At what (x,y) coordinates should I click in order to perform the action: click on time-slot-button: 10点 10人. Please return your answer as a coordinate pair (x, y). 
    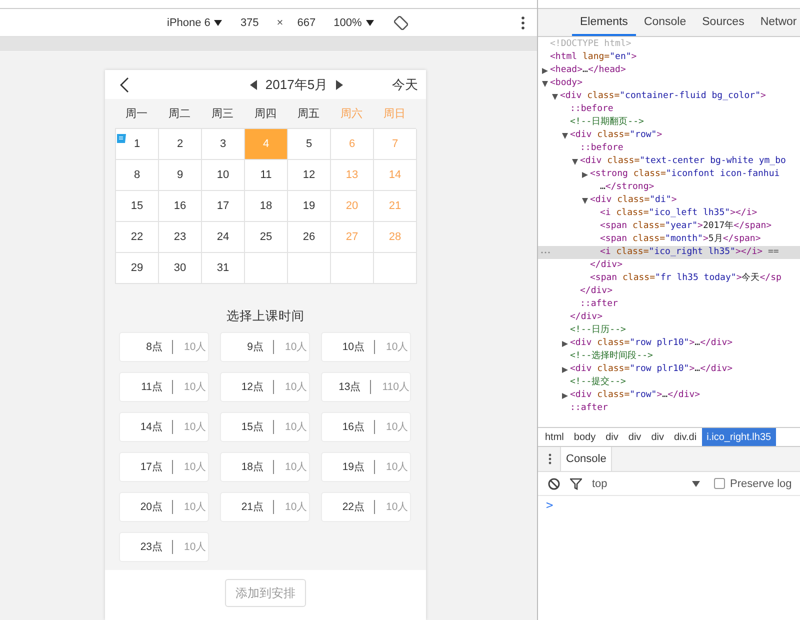
    Looking at the image, I should click on (366, 347).